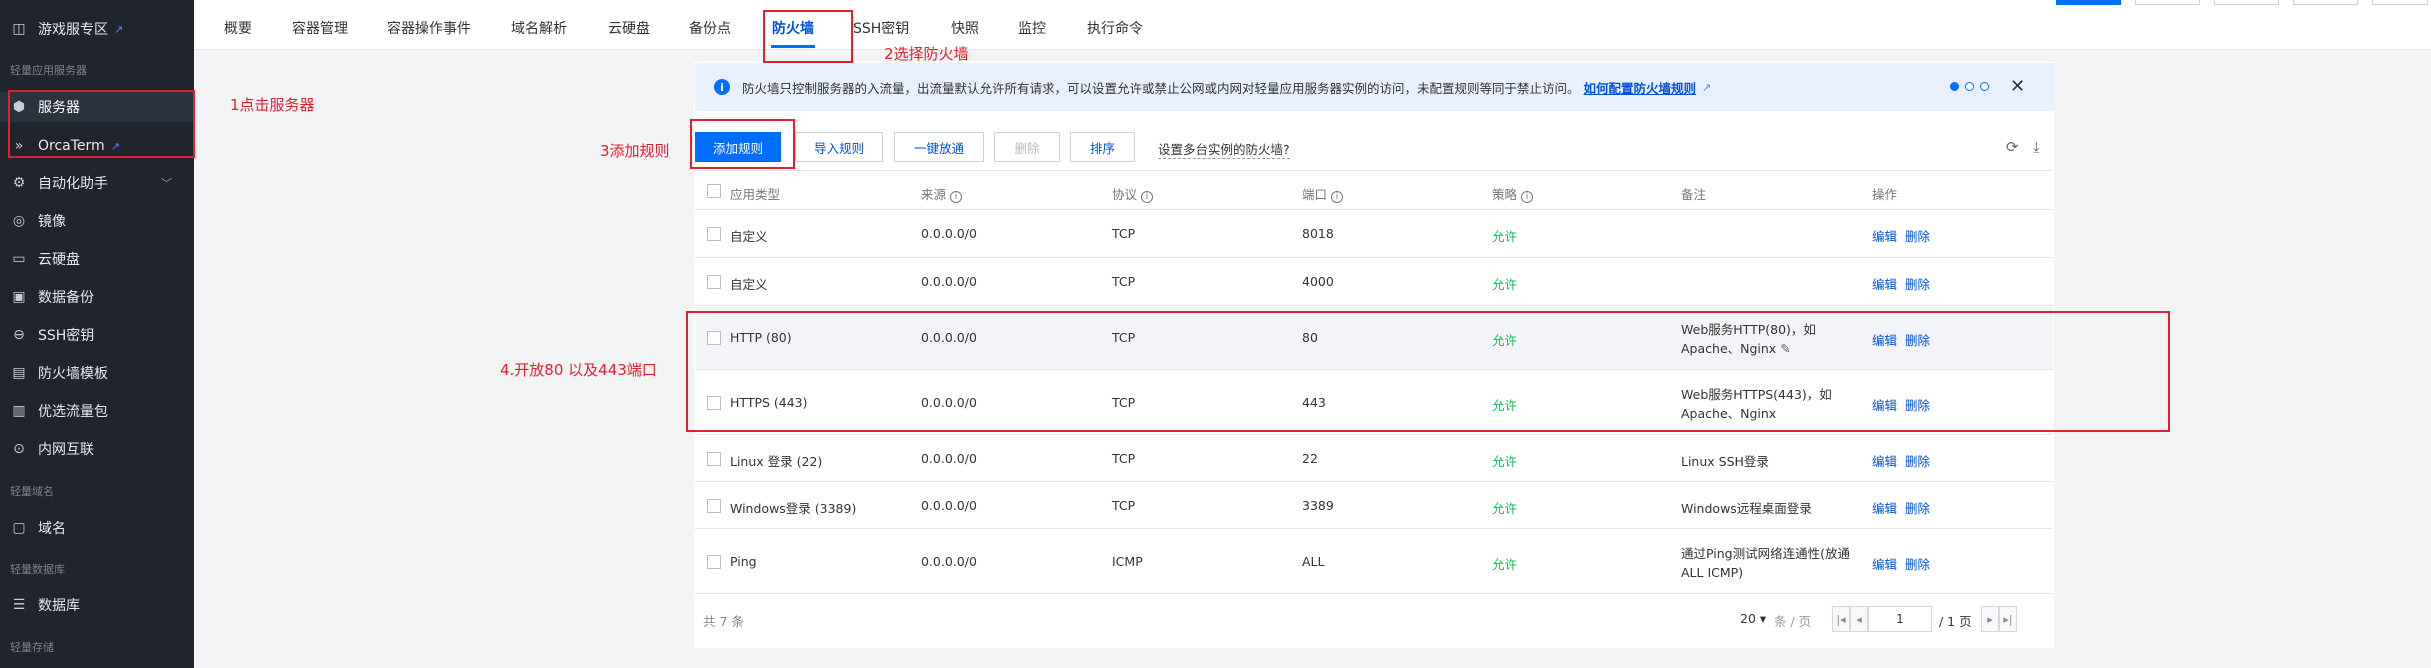 The height and width of the screenshot is (668, 2431). I want to click on header-protocol-label: 协议, so click(1125, 194).